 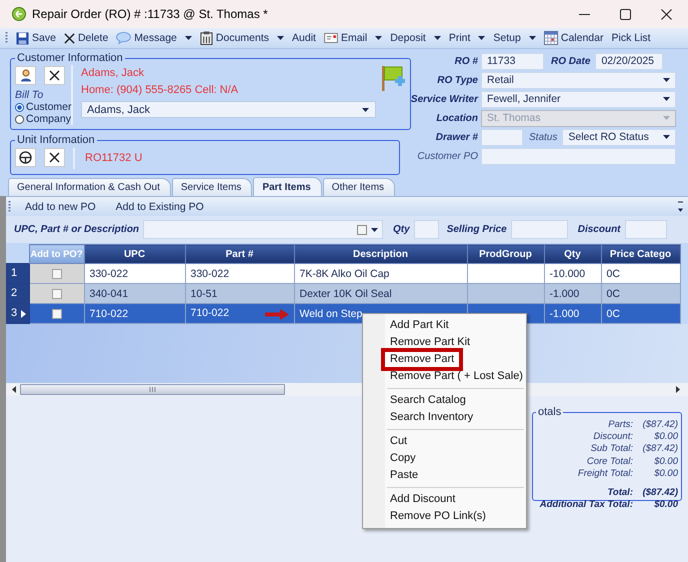 What do you see at coordinates (403, 458) in the screenshot?
I see `menu-item: Copy` at bounding box center [403, 458].